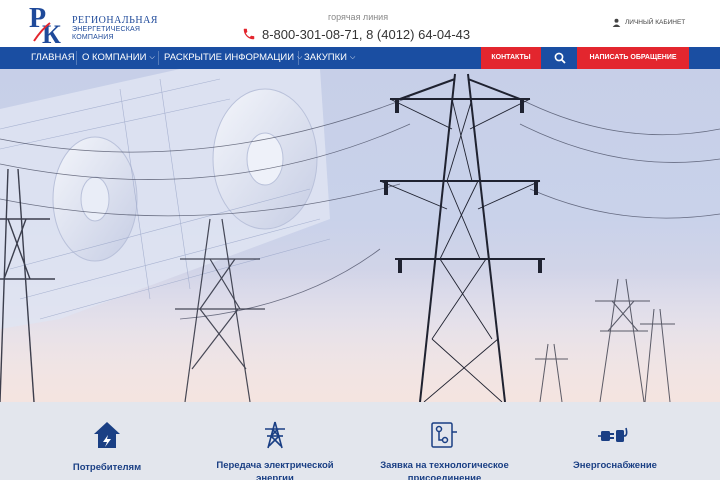 The image size is (720, 480). I want to click on nav-item-procurement: Закупки ⌵, so click(329, 58).